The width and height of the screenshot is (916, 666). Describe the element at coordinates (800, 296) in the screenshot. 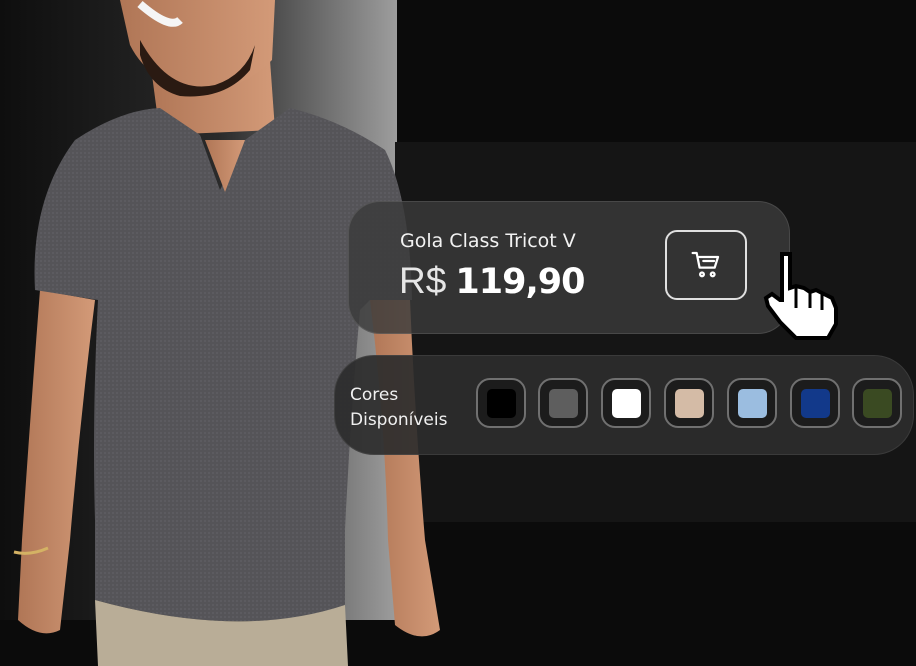

I see `hand-pointer-icon` at that location.